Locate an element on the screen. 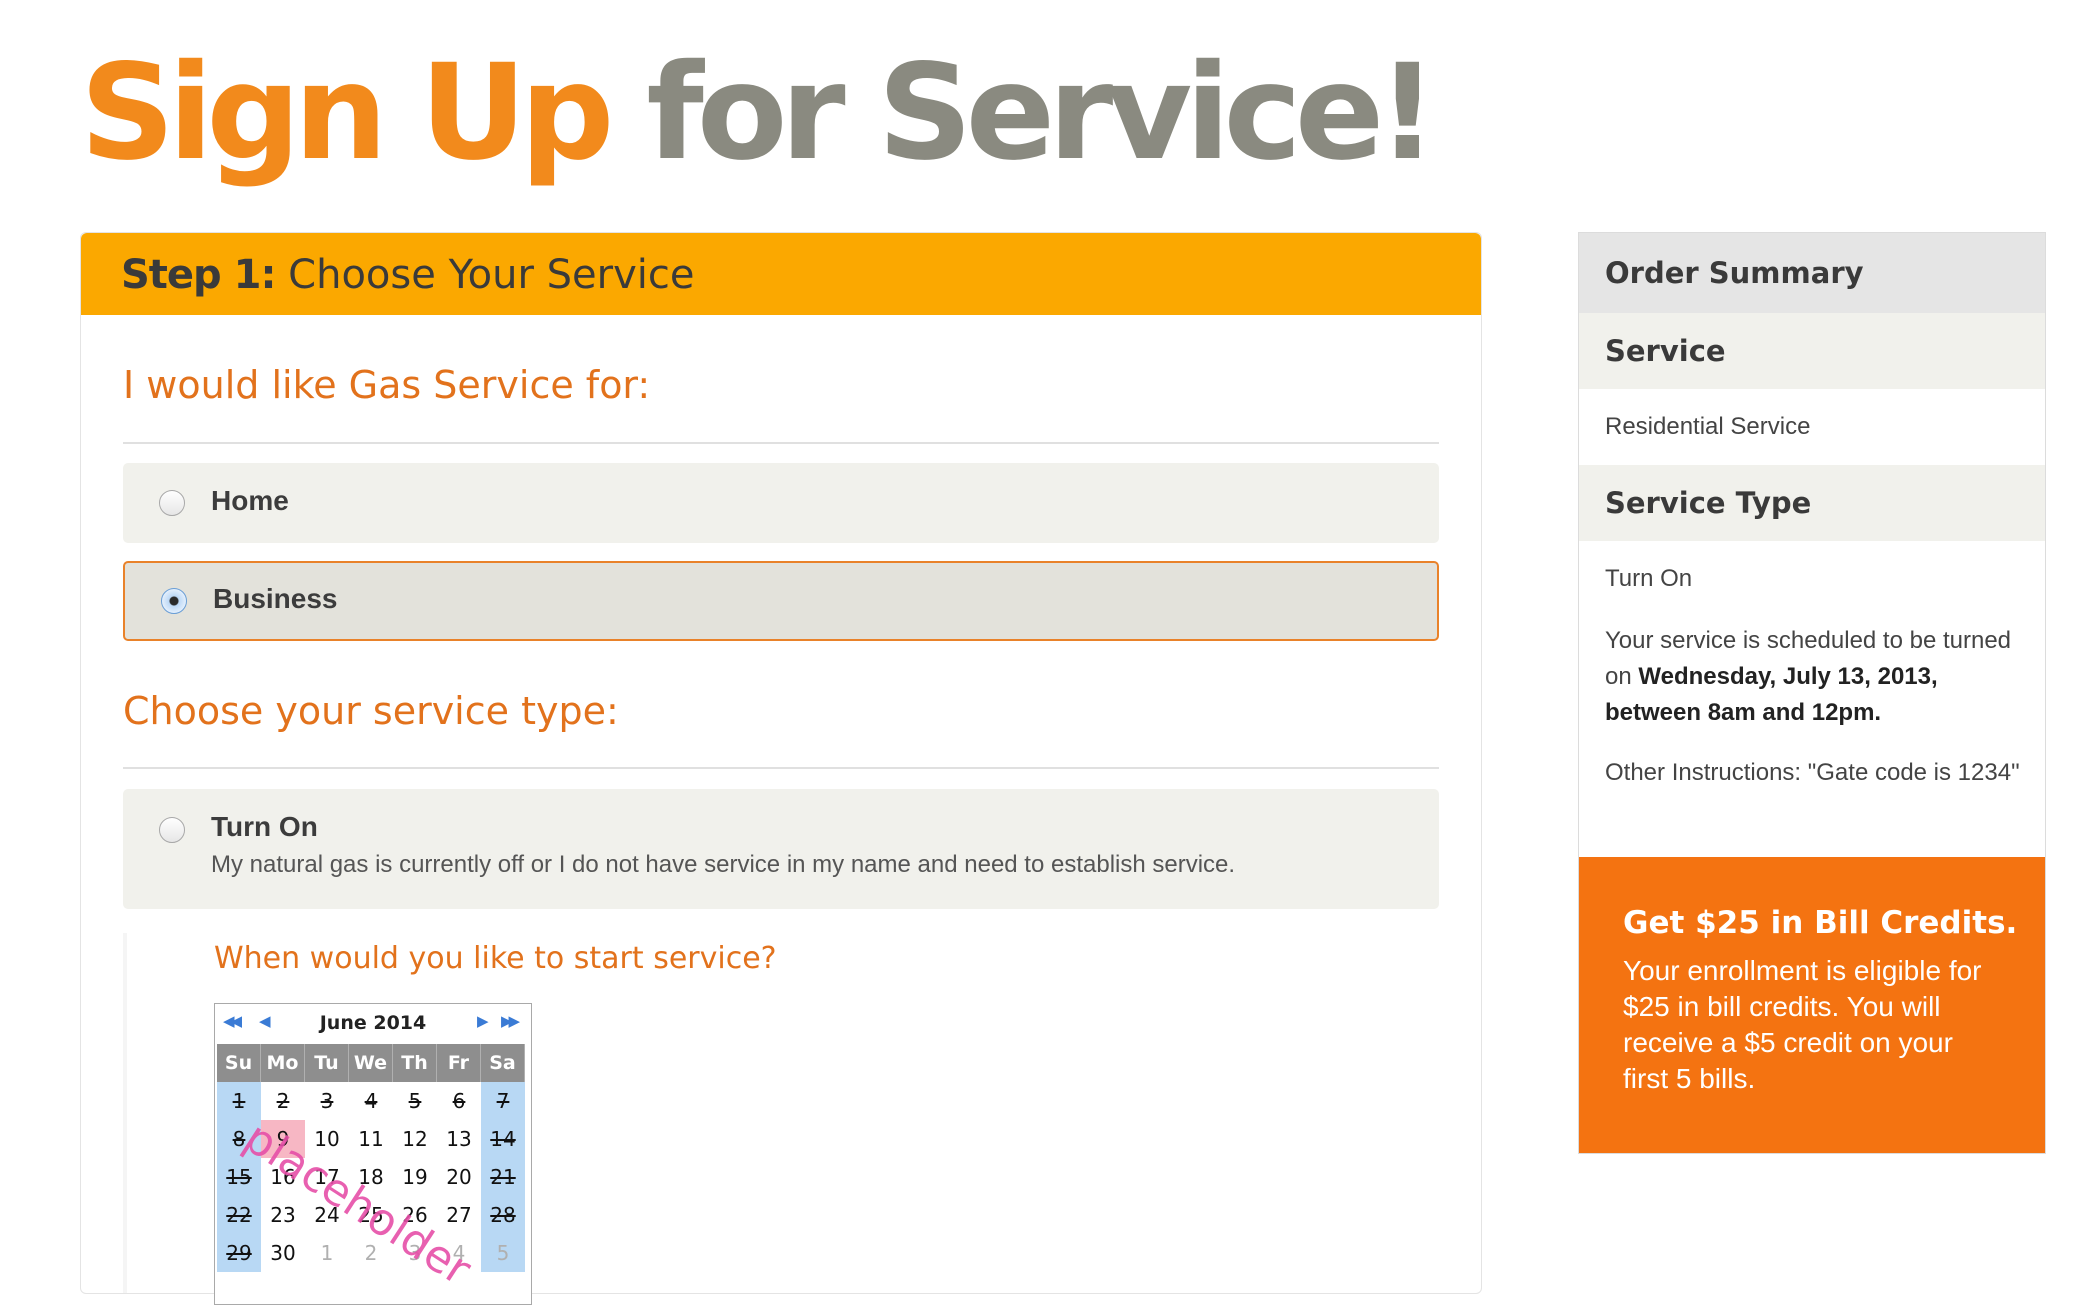  option-home-label: Home is located at coordinates (250, 500).